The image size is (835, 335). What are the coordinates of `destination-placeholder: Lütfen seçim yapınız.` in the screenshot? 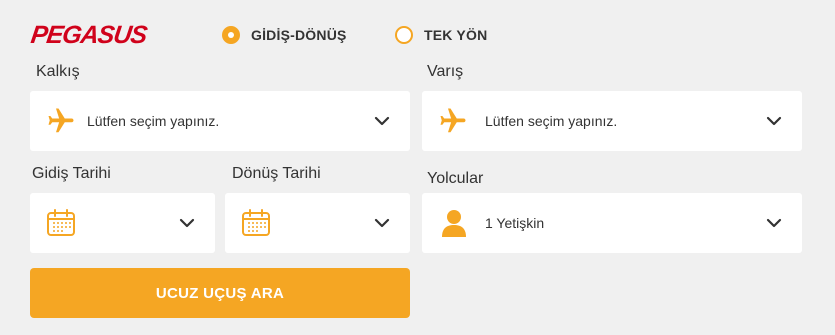 It's located at (551, 121).